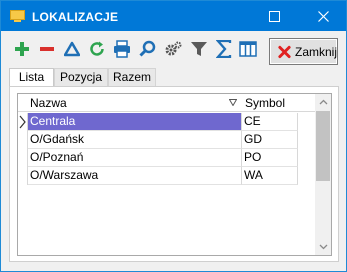  I want to click on columns-icon, so click(248, 49).